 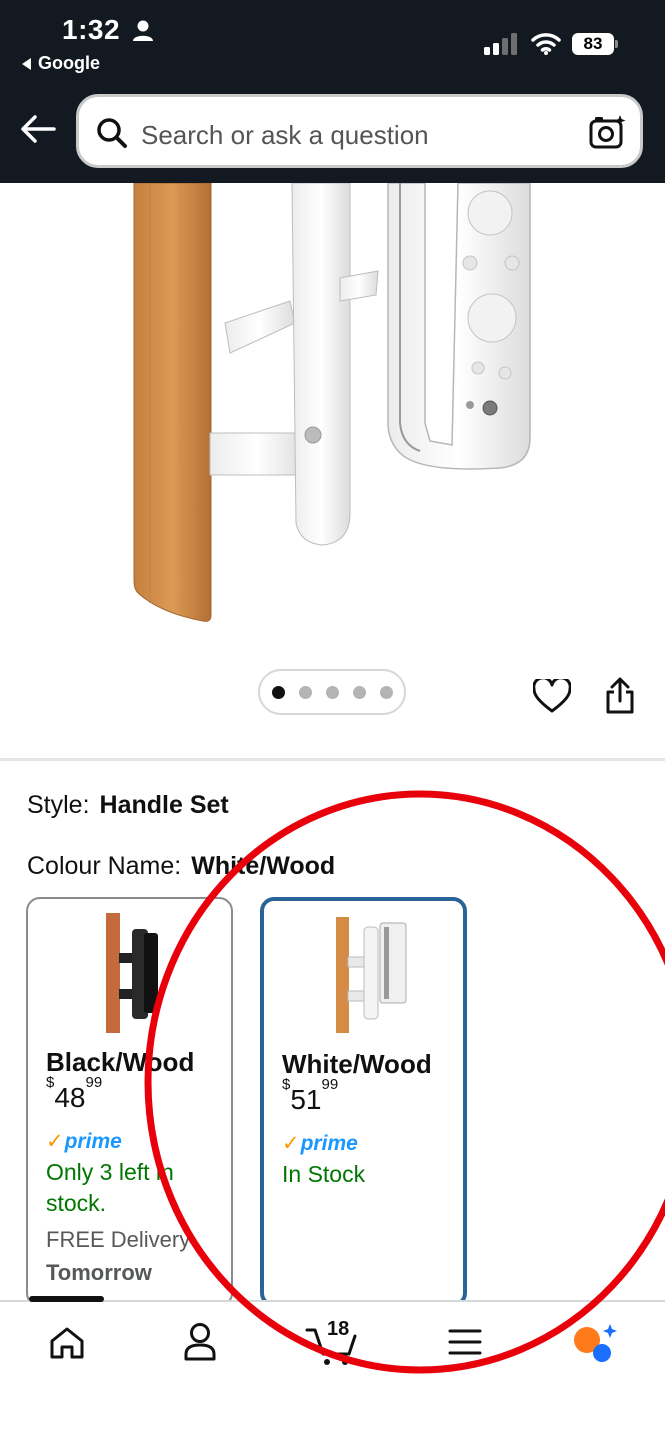 I want to click on home-icon, so click(x=67, y=1343).